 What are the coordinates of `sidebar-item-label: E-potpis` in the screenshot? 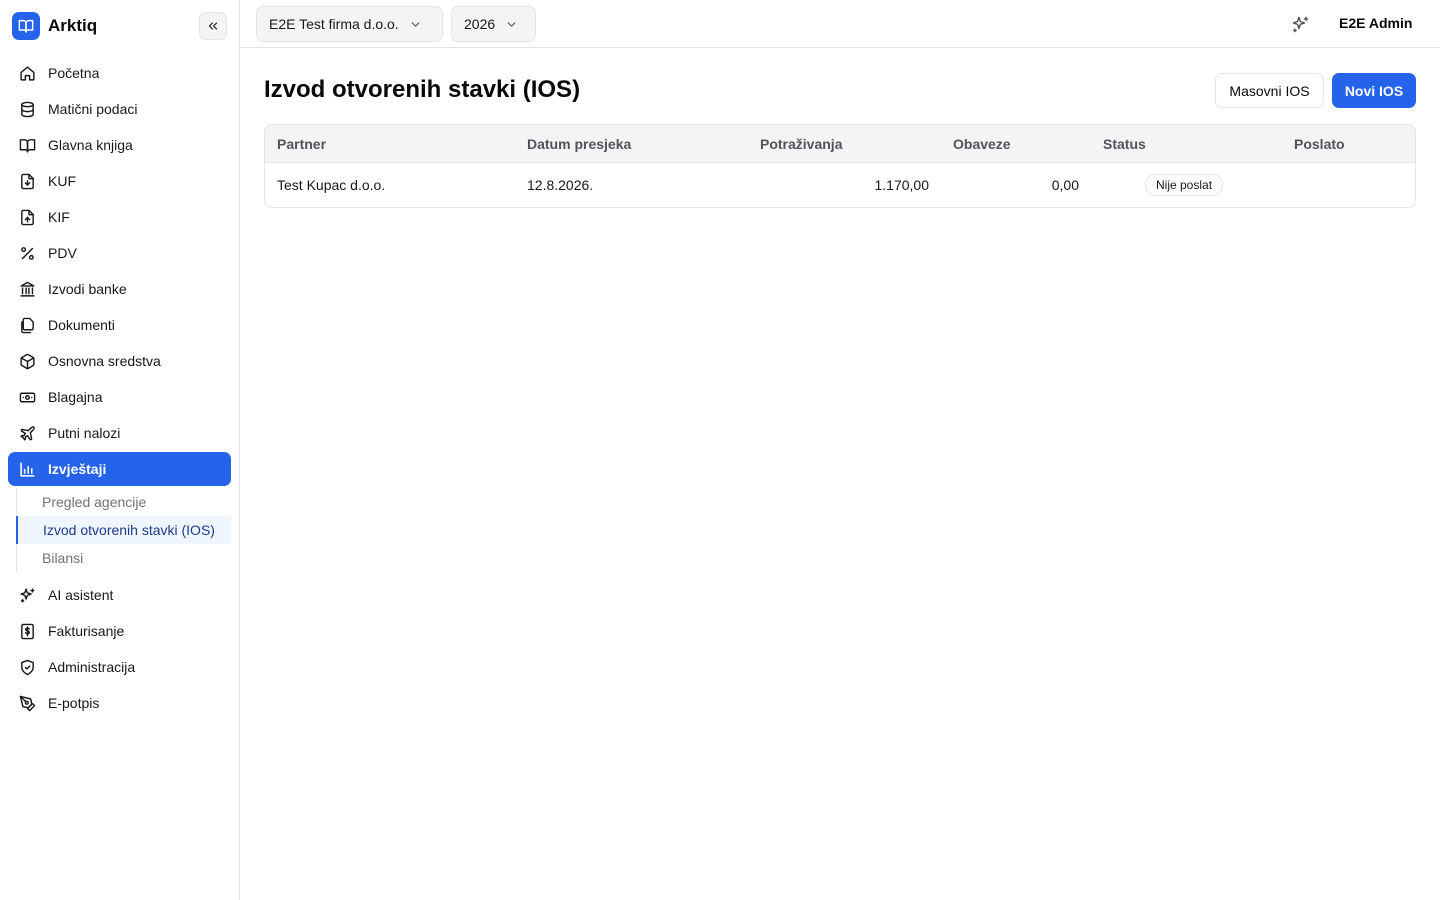 It's located at (74, 703).